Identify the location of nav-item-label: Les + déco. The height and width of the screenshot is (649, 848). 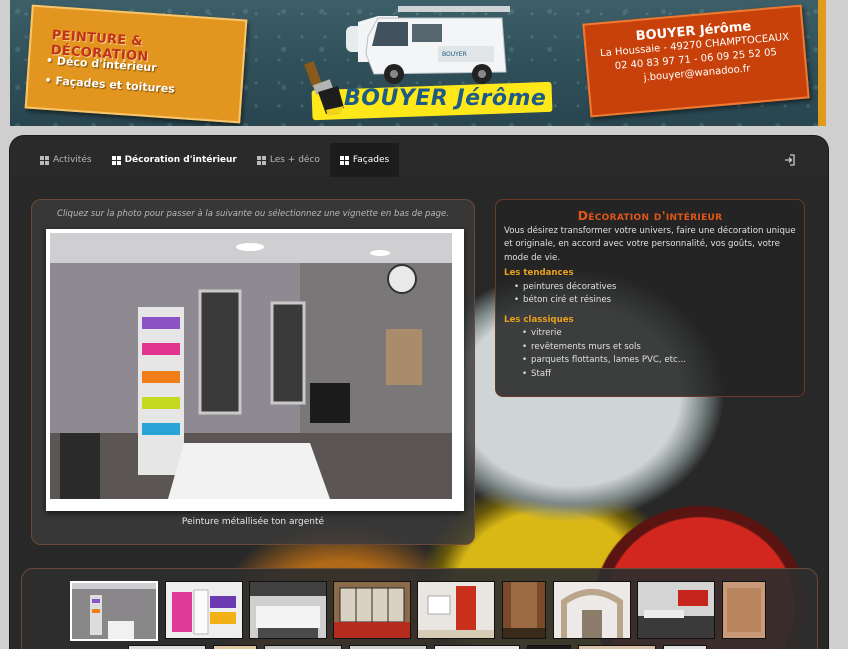
(294, 160).